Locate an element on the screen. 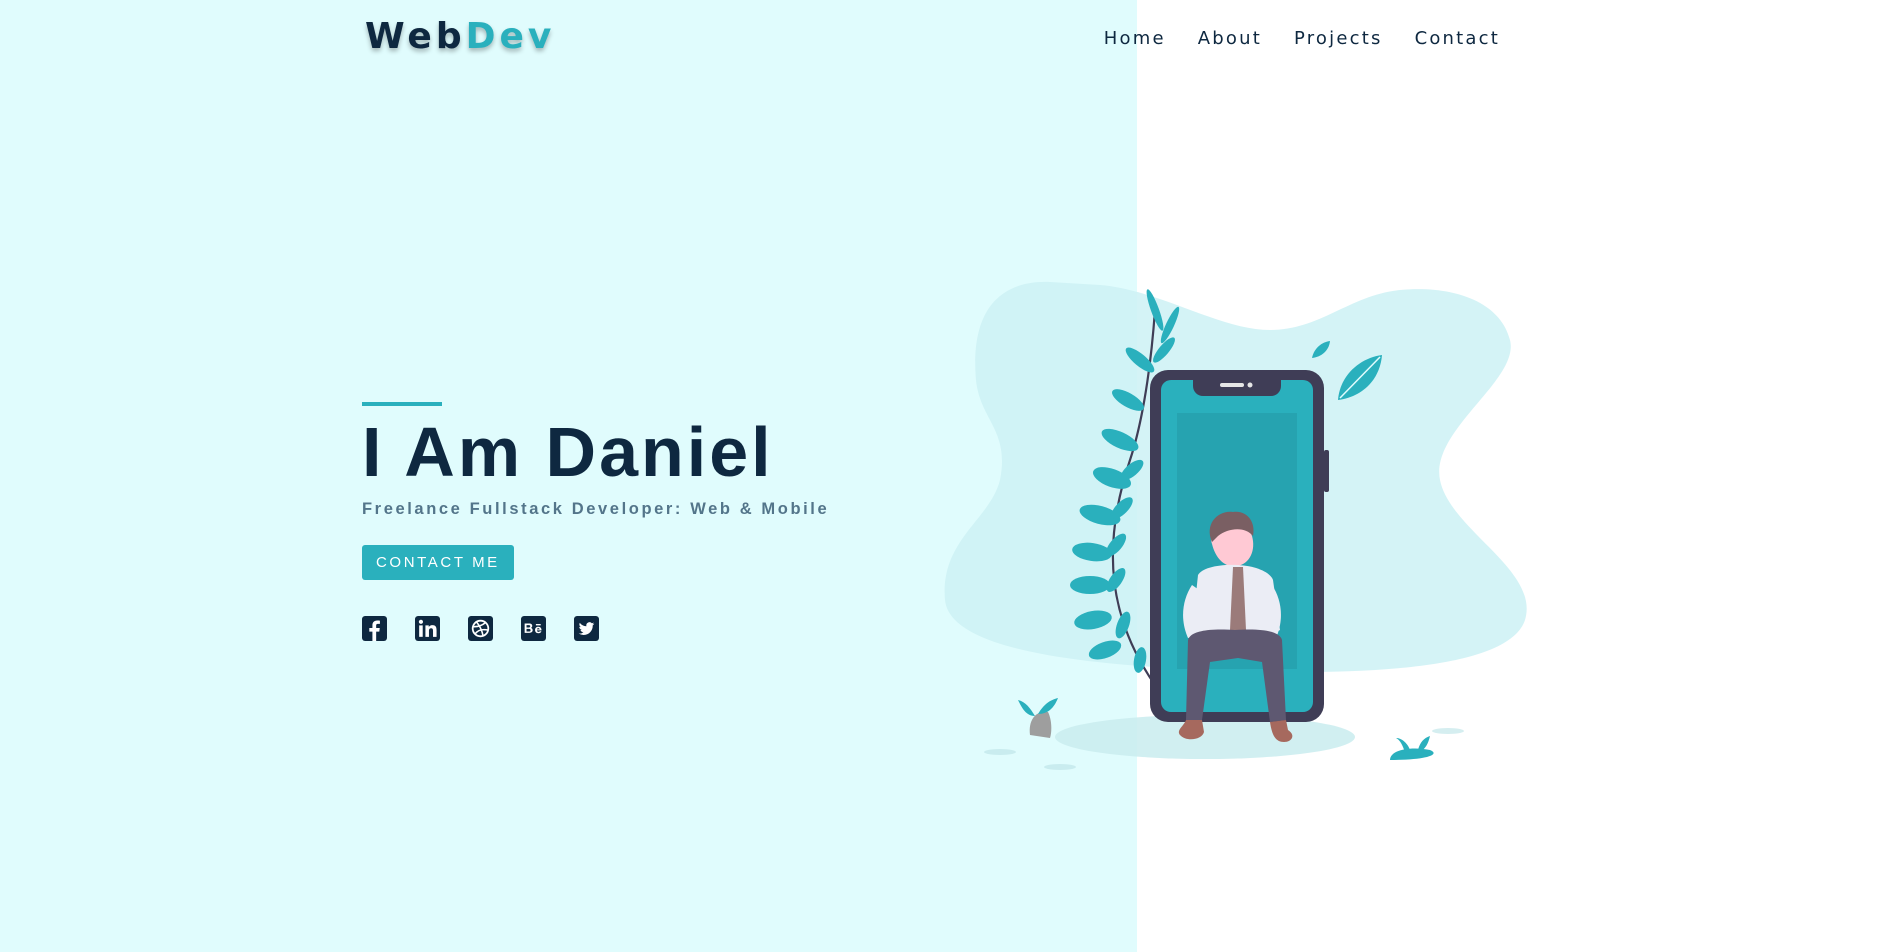 The width and height of the screenshot is (1900, 952). twitter-icon is located at coordinates (586, 628).